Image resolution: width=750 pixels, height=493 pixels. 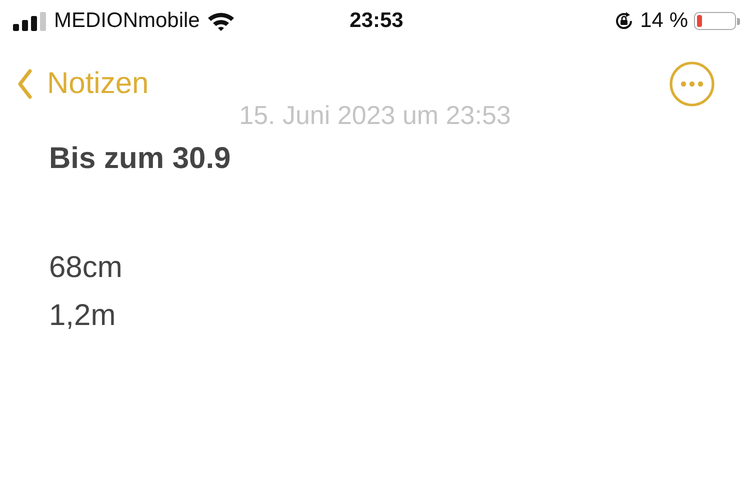 I want to click on note-line: 1,2m, so click(x=83, y=316).